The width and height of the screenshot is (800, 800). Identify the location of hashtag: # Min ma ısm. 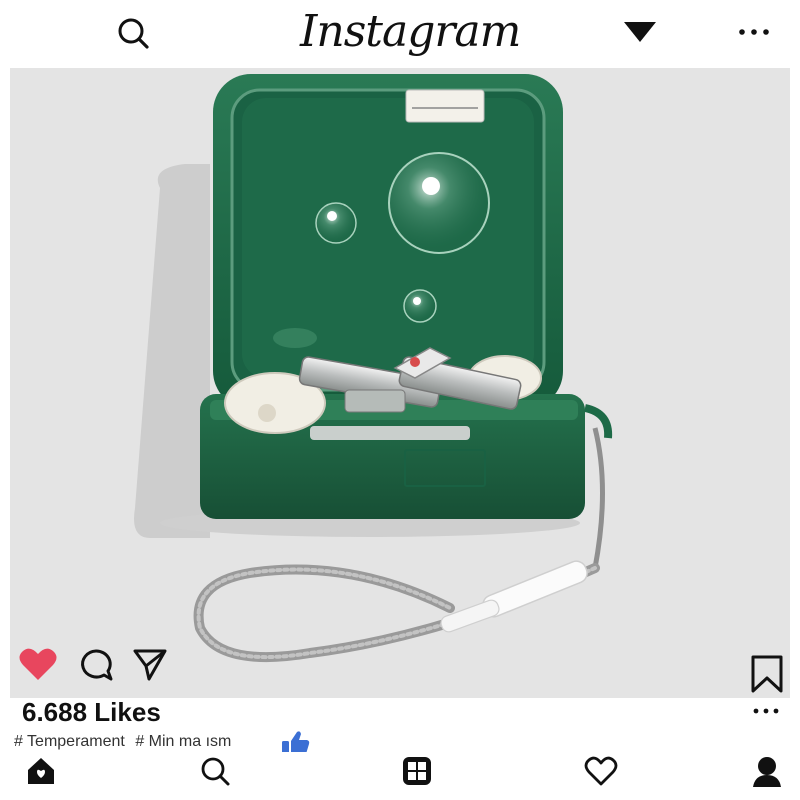
(183, 741).